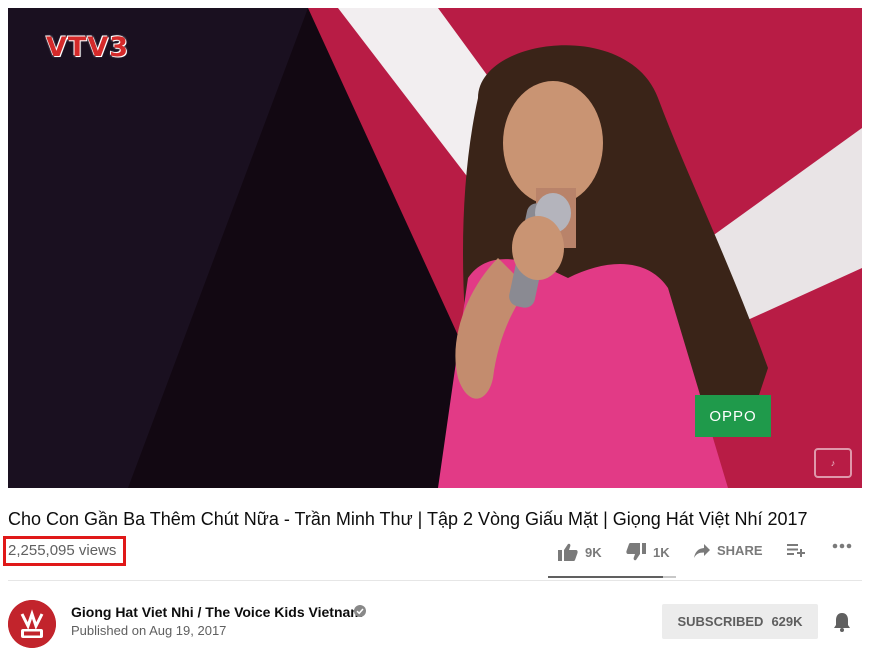 The image size is (870, 653). Describe the element at coordinates (720, 621) in the screenshot. I see `subscribed-label: SUBSCRIBED` at that location.